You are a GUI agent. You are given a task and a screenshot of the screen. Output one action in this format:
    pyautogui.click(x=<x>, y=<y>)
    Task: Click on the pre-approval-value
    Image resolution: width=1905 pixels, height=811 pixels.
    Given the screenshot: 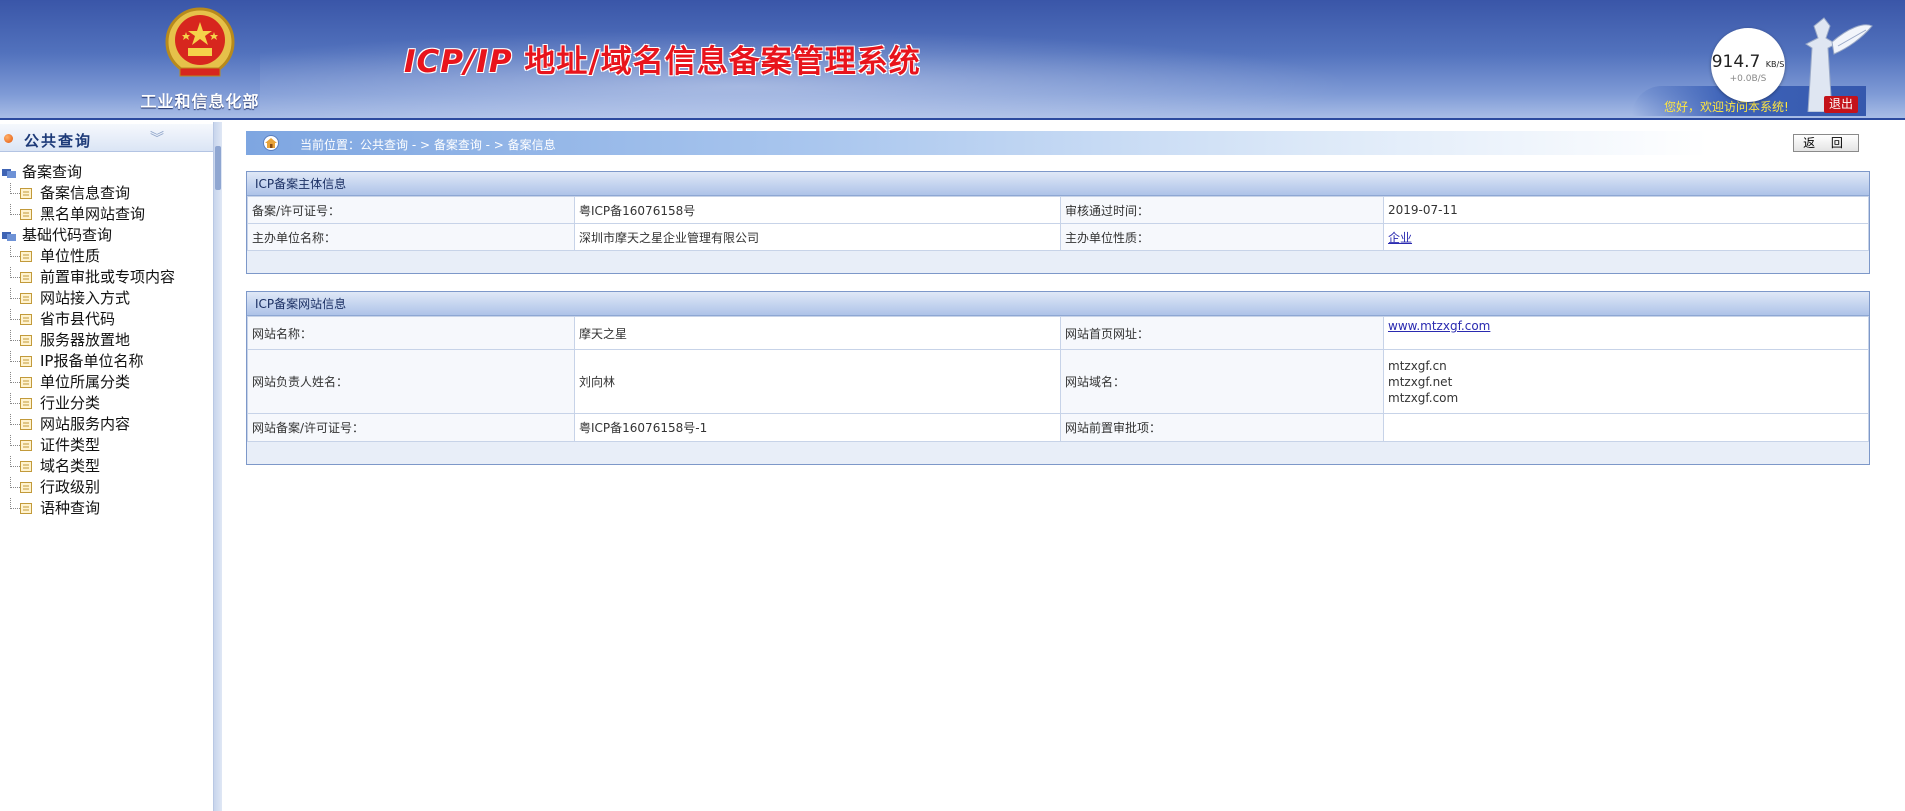 What is the action you would take?
    pyautogui.click(x=1626, y=427)
    